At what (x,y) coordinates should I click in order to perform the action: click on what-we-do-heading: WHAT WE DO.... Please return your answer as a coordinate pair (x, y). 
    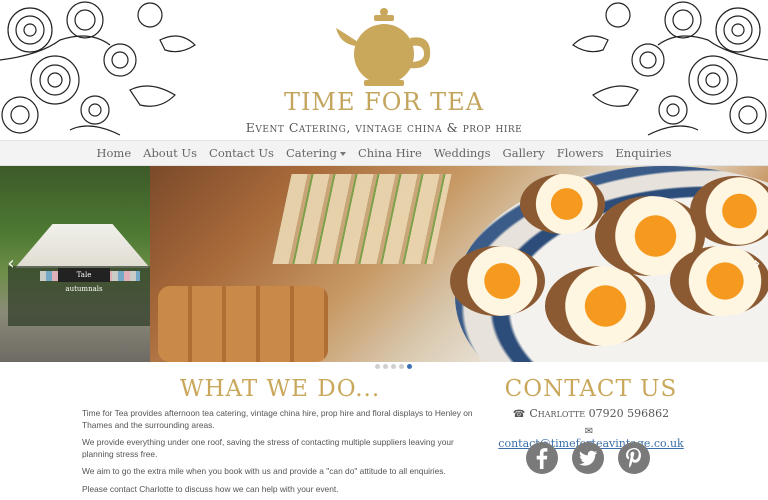
    Looking at the image, I should click on (280, 389).